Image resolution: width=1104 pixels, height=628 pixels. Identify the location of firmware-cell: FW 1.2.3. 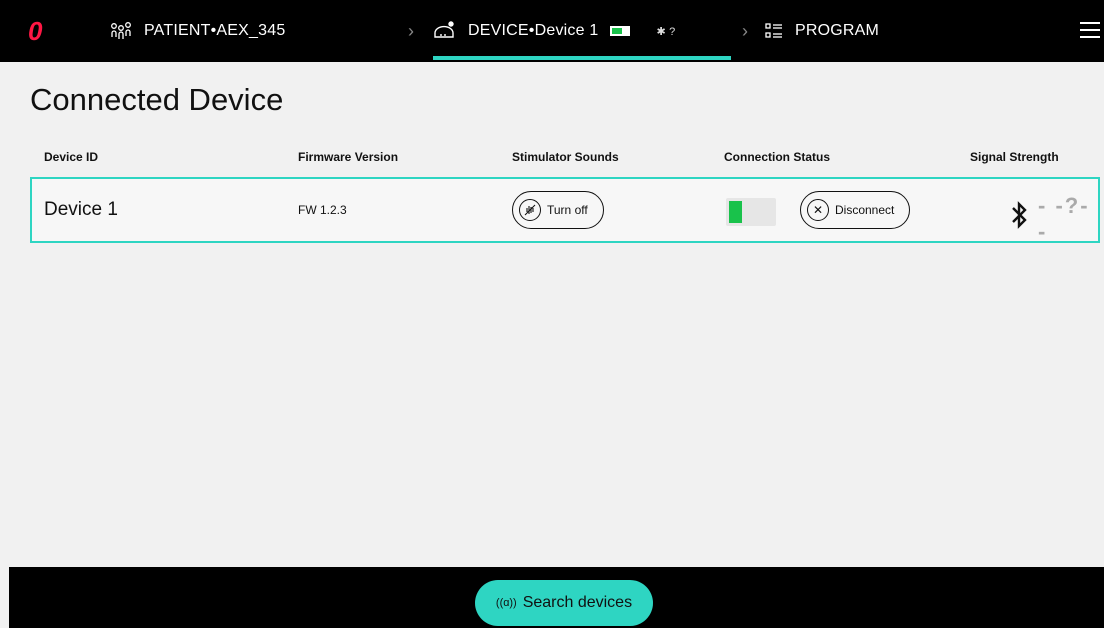
(322, 210).